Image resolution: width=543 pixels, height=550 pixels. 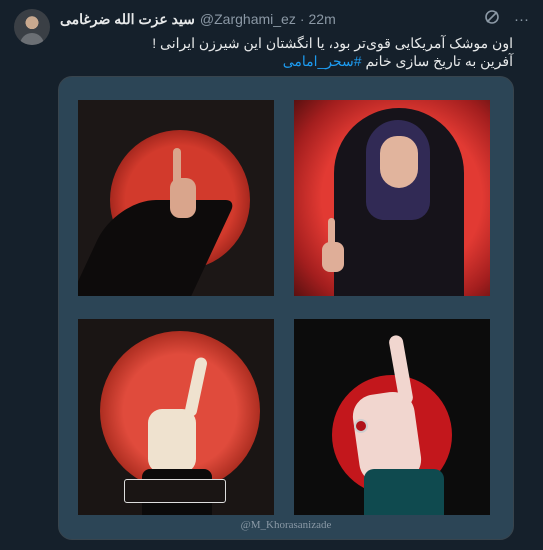 What do you see at coordinates (127, 19) in the screenshot?
I see `display-name: سید عزت الله ضرغامی` at bounding box center [127, 19].